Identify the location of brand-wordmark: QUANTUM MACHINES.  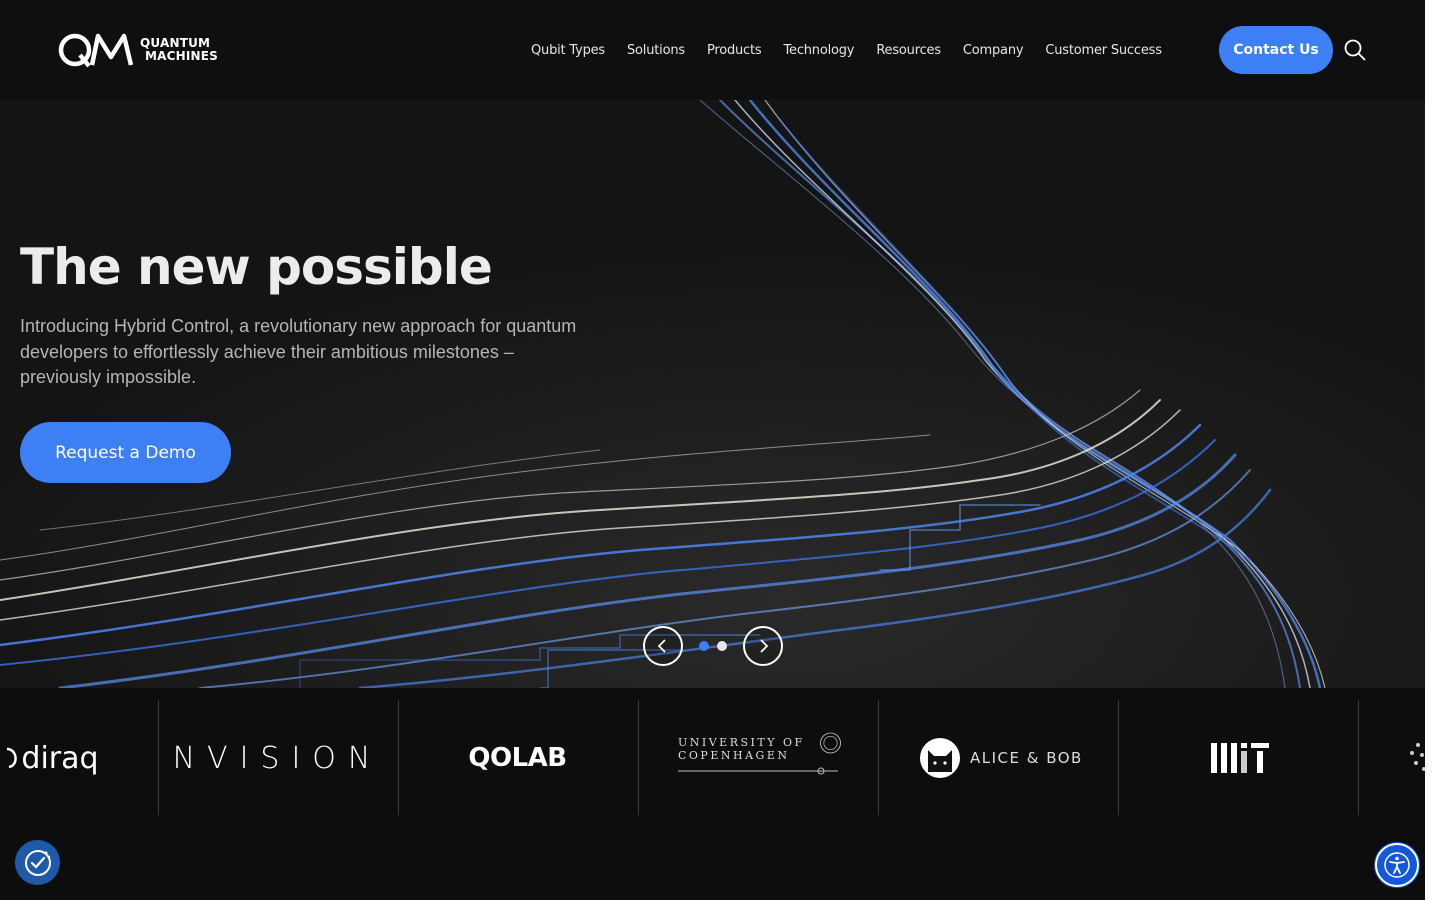
(178, 50).